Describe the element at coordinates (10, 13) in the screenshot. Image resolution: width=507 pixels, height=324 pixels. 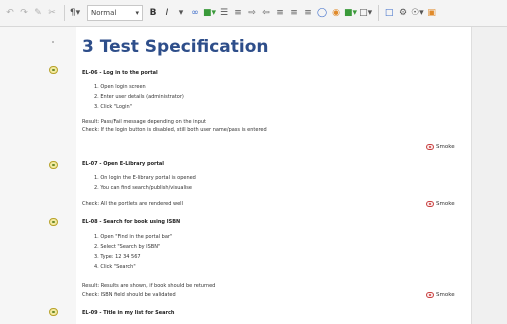
I see `undo-icon: ↶` at that location.